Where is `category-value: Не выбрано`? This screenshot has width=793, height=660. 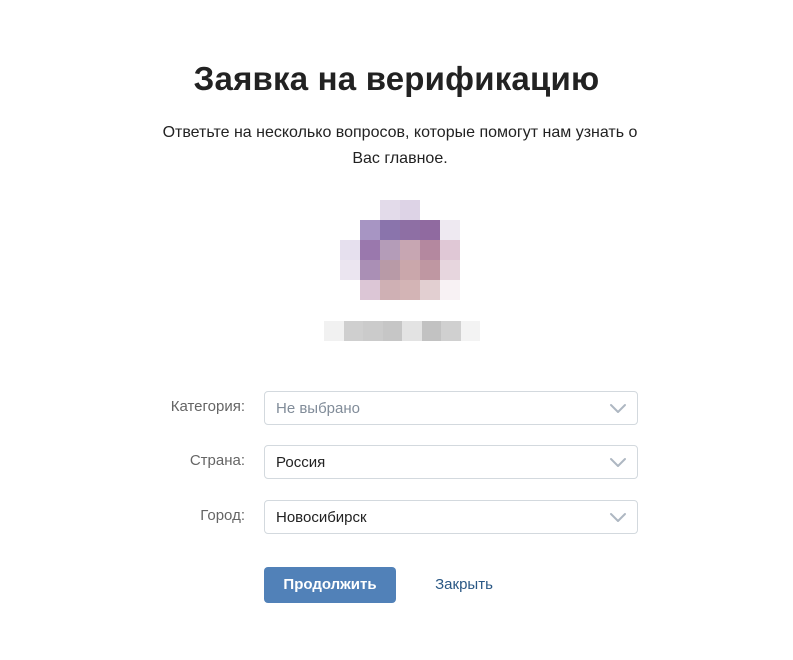
category-value: Не выбрано is located at coordinates (318, 408).